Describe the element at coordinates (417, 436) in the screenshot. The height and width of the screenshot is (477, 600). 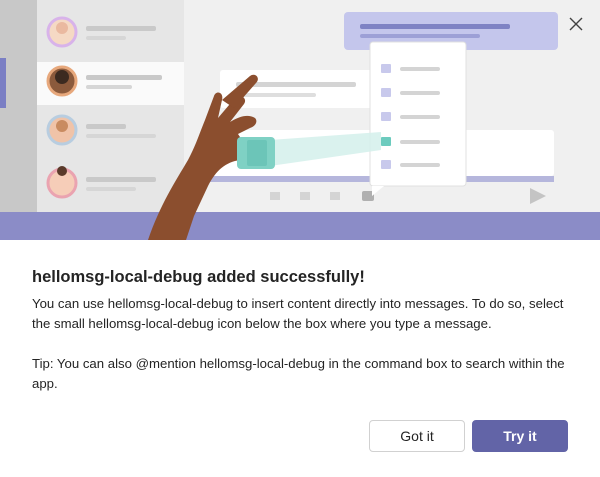
I see `got-it-button: Got it` at that location.